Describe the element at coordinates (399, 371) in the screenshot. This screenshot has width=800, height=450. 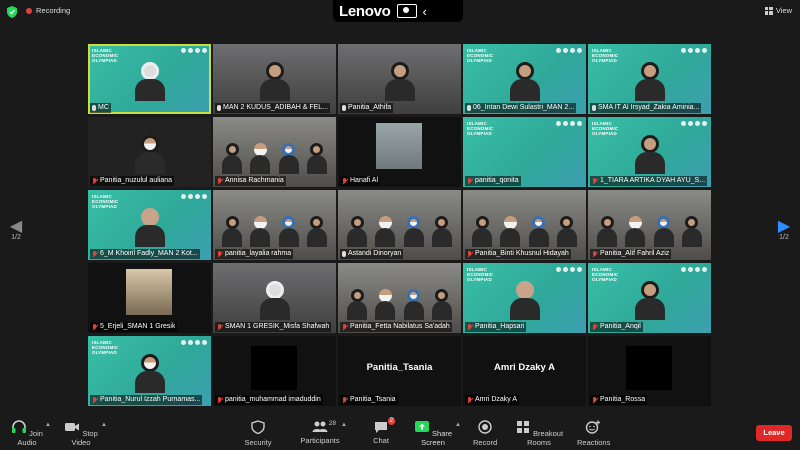
I see `participant-tile: Panitia_Tsania Panitia_Tsania` at that location.